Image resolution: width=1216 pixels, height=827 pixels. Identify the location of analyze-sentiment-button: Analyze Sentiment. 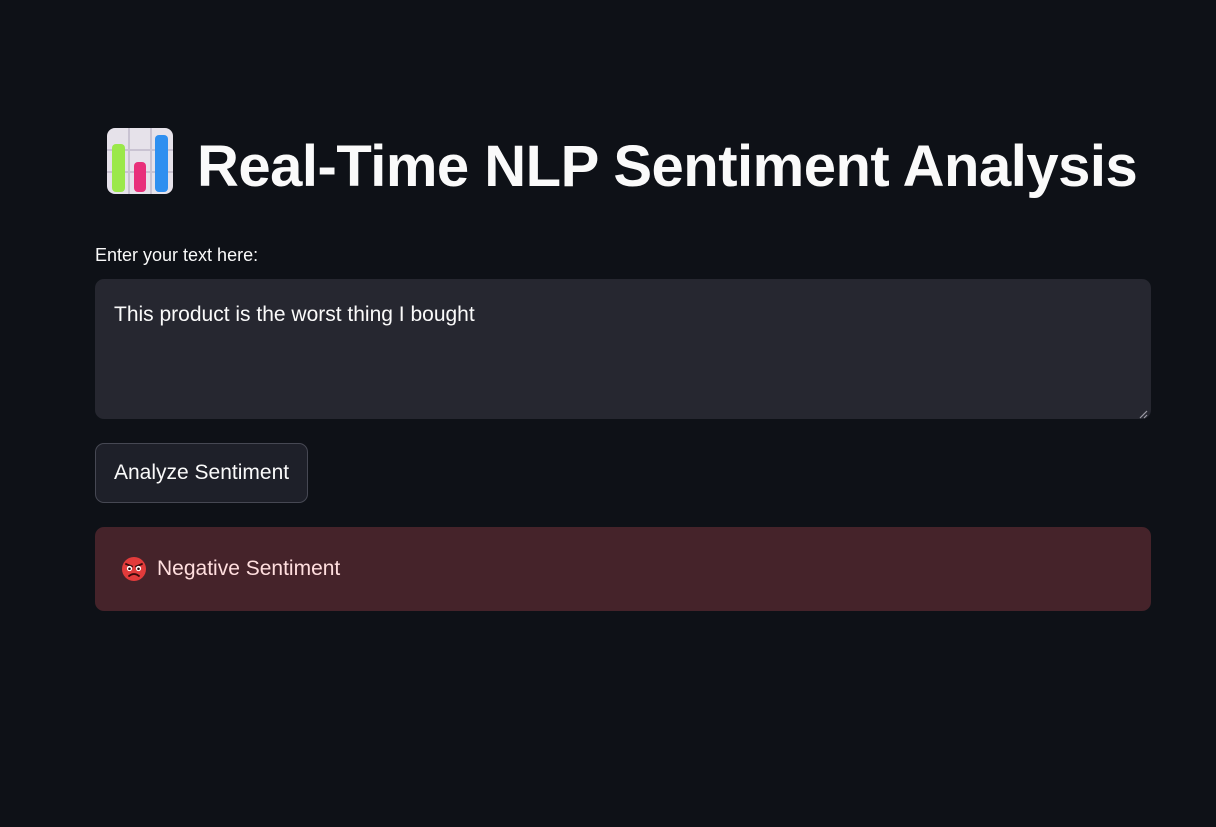
(202, 473).